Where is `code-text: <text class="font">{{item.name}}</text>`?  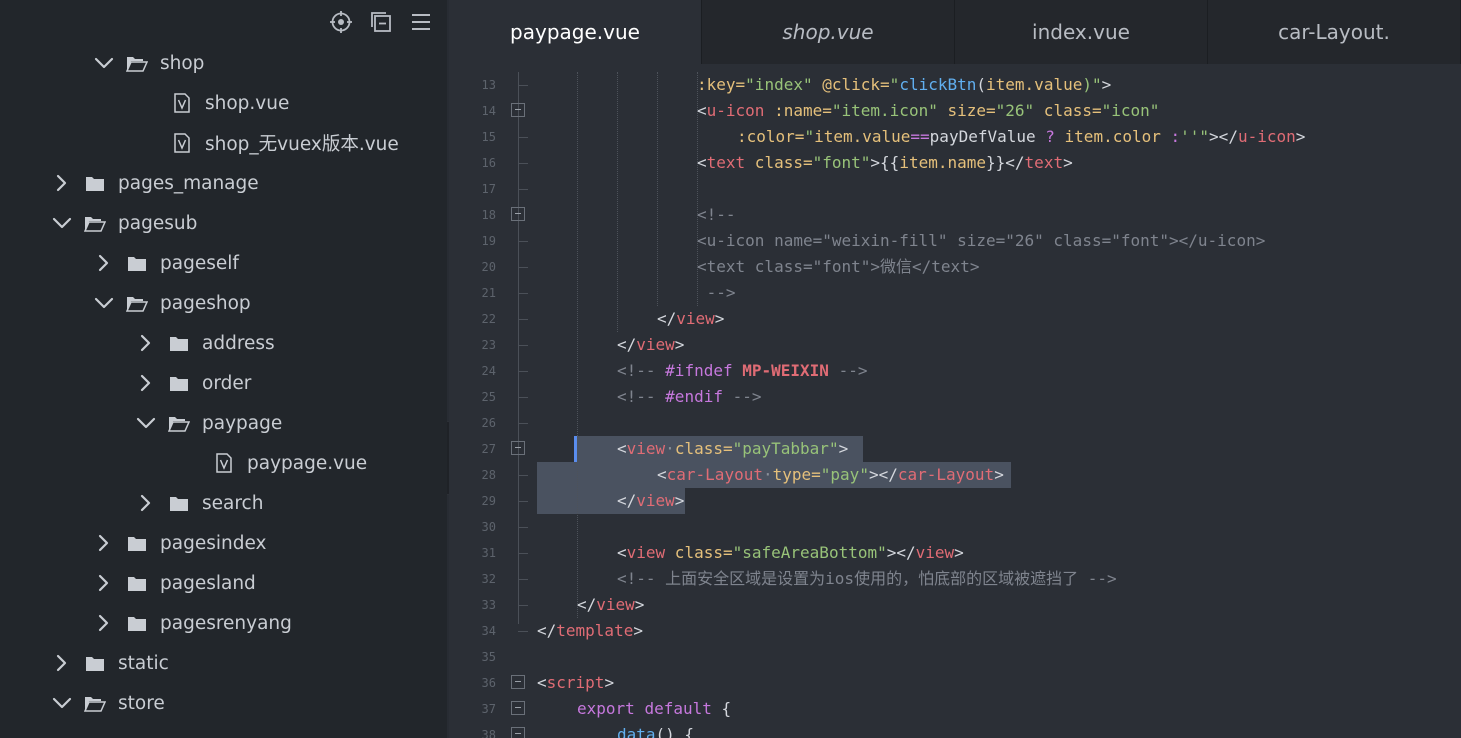
code-text: <text class="font">{{item.name}}</text> is located at coordinates (885, 163).